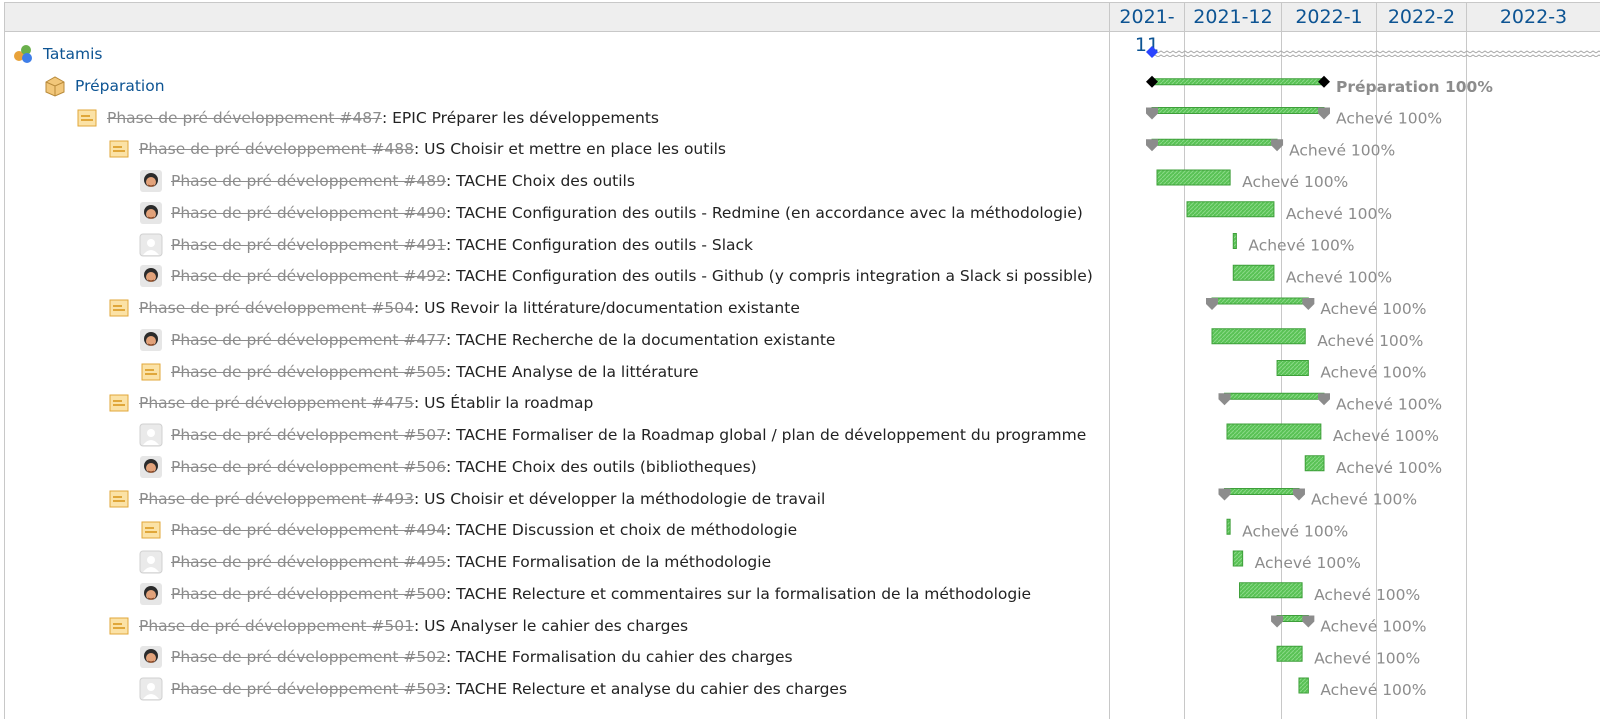 The image size is (1600, 719). Describe the element at coordinates (151, 372) in the screenshot. I see `task-icon` at that location.